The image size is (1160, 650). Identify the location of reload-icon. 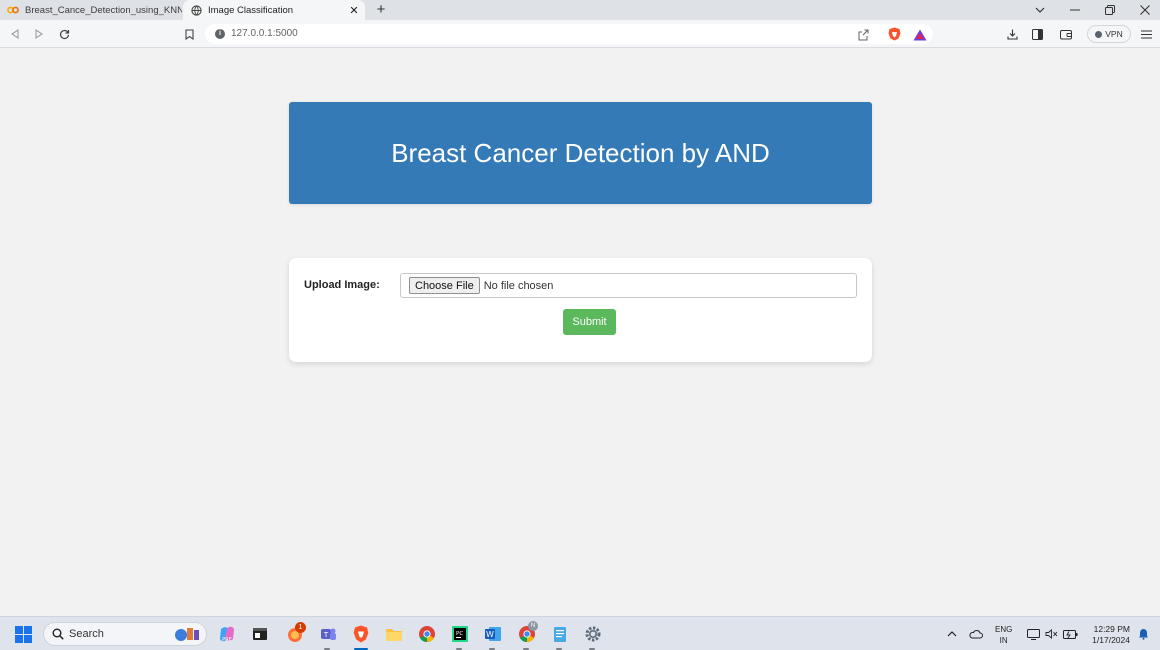
(64, 34).